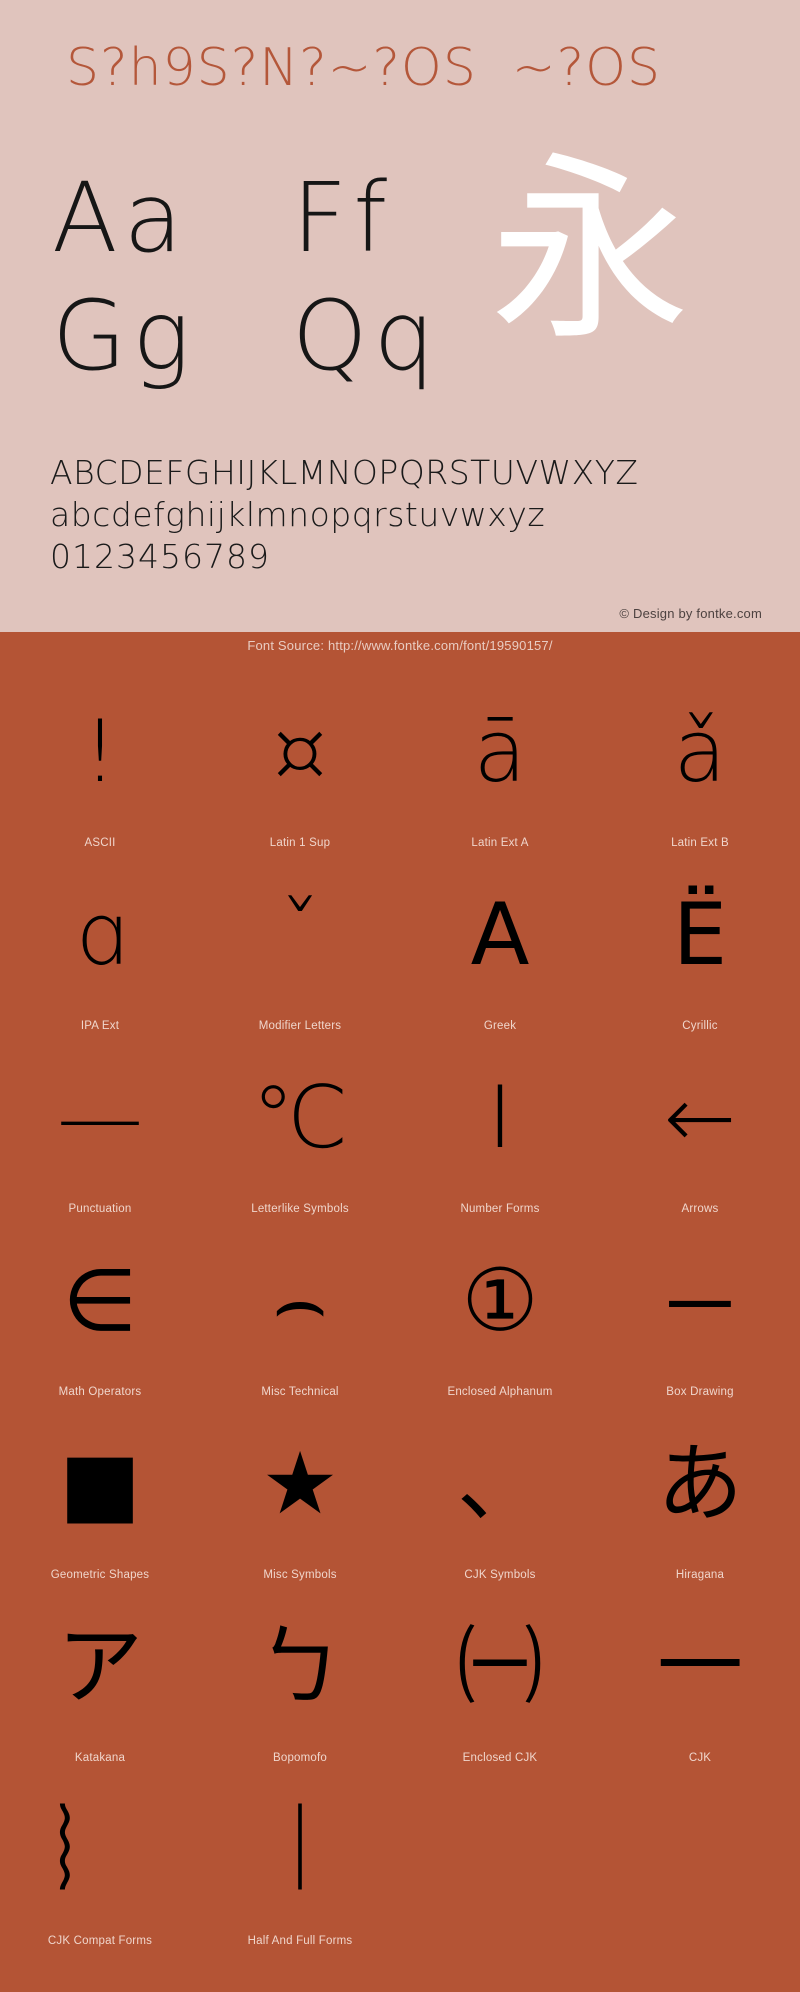 Image resolution: width=800 pixels, height=1992 pixels. Describe the element at coordinates (700, 1209) in the screenshot. I see `block-label: Arrows` at that location.